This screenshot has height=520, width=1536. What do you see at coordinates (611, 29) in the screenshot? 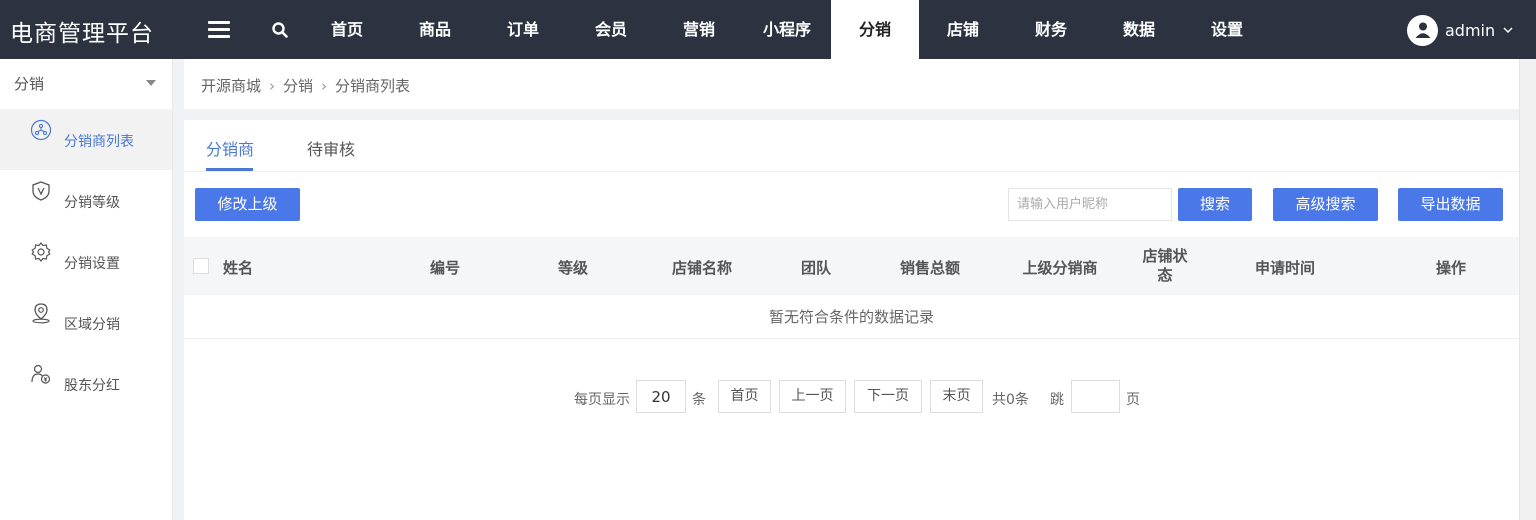
I see `nav-members: 会员` at bounding box center [611, 29].